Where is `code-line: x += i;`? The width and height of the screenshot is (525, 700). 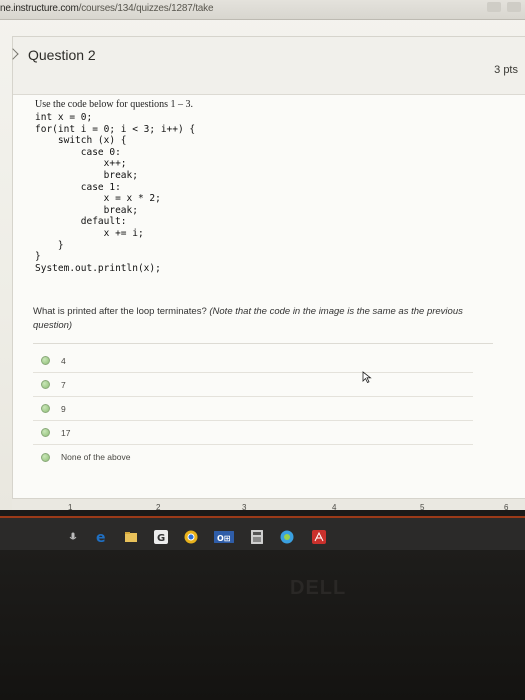
code-line: x += i; is located at coordinates (89, 233).